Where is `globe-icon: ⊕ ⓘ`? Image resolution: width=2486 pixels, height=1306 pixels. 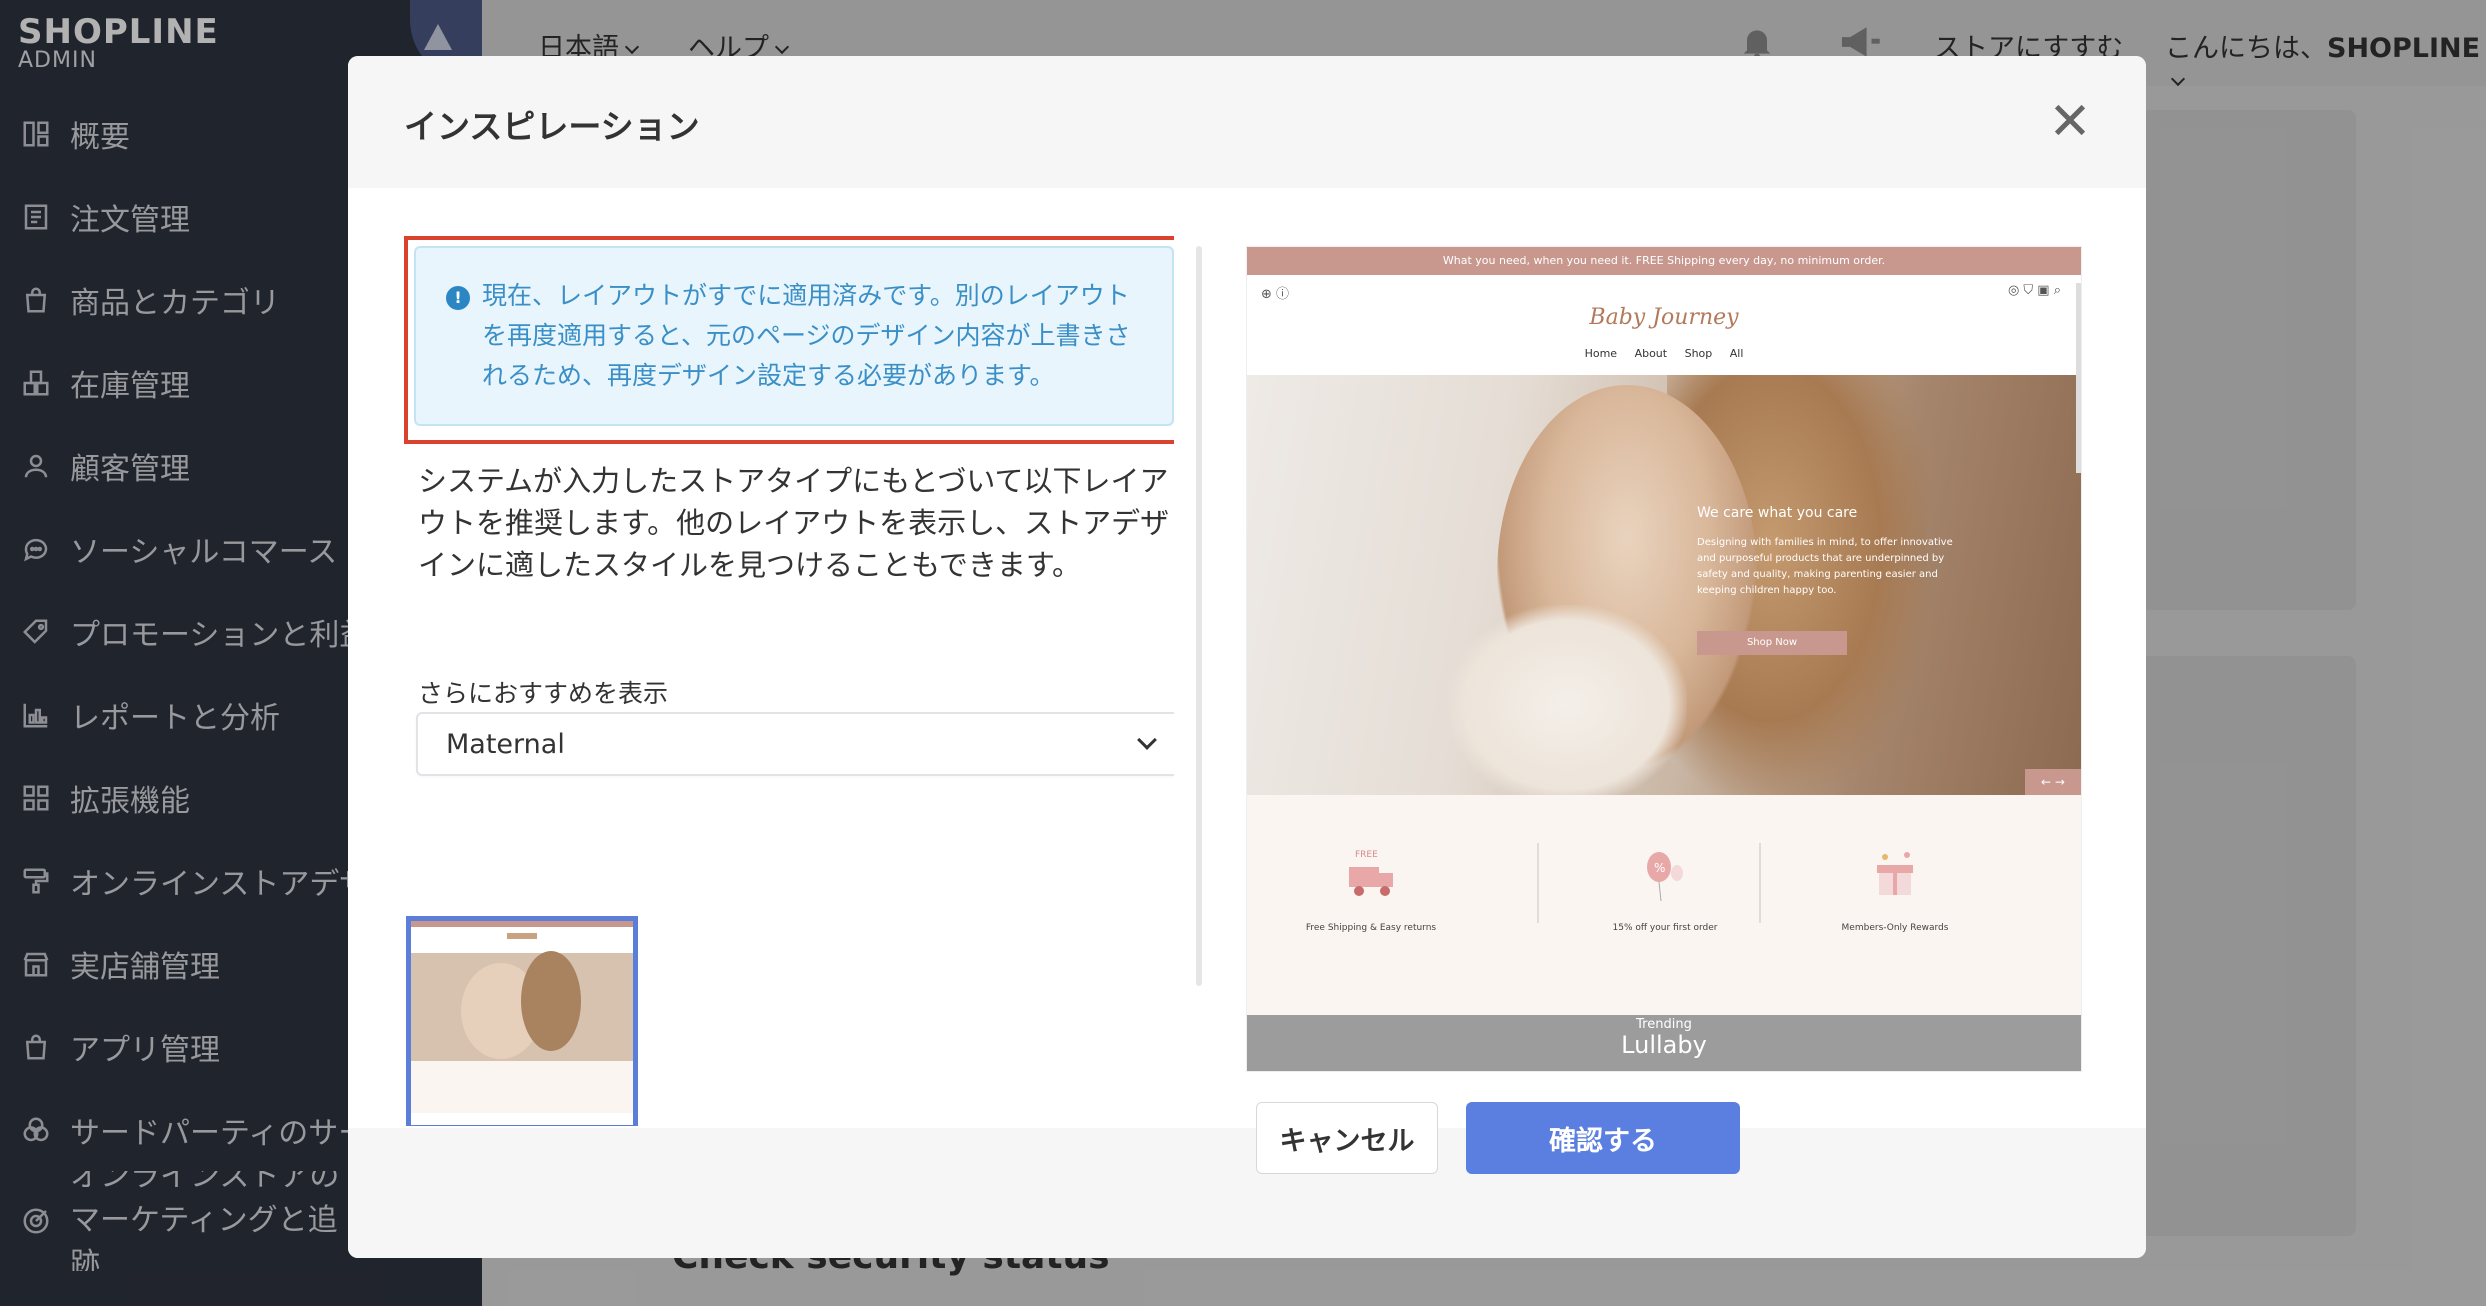 globe-icon: ⊕ ⓘ is located at coordinates (1275, 294).